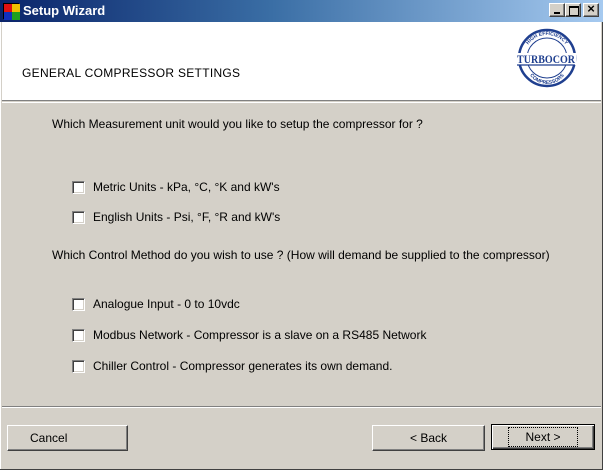 This screenshot has width=603, height=470. Describe the element at coordinates (573, 10) in the screenshot. I see `maximize-button` at that location.